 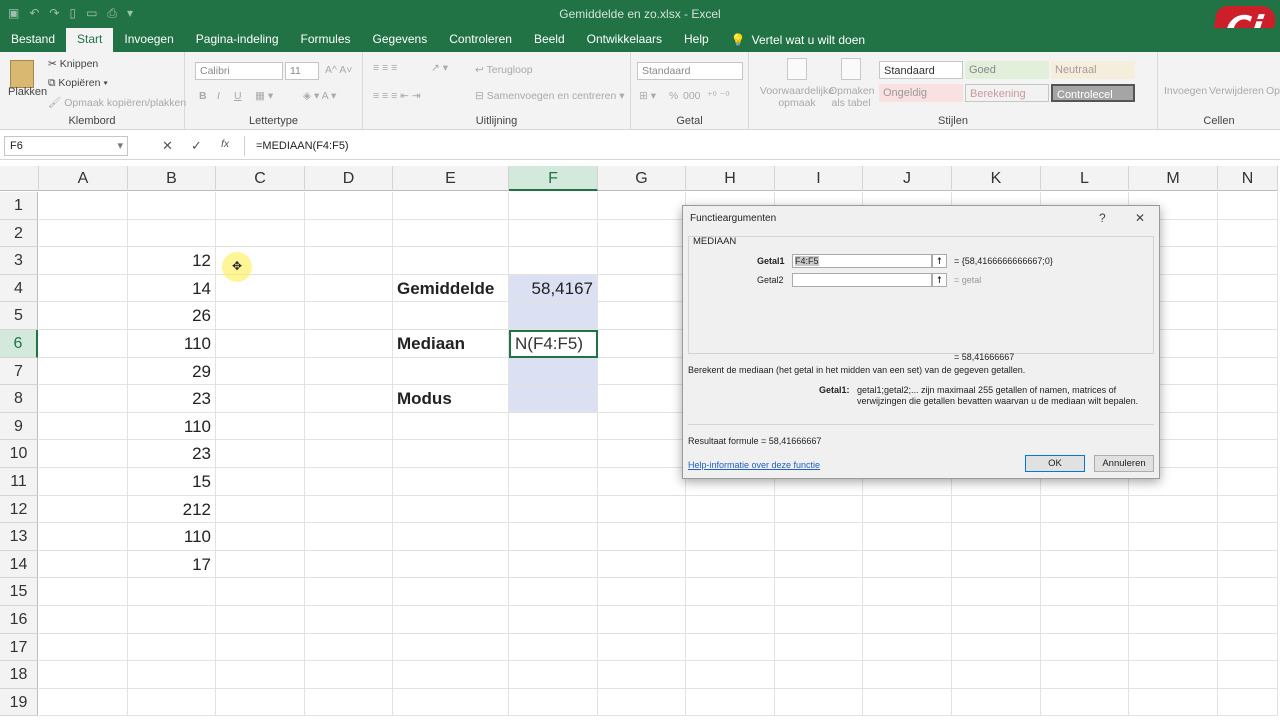 I want to click on cell-a14, so click(x=83, y=564).